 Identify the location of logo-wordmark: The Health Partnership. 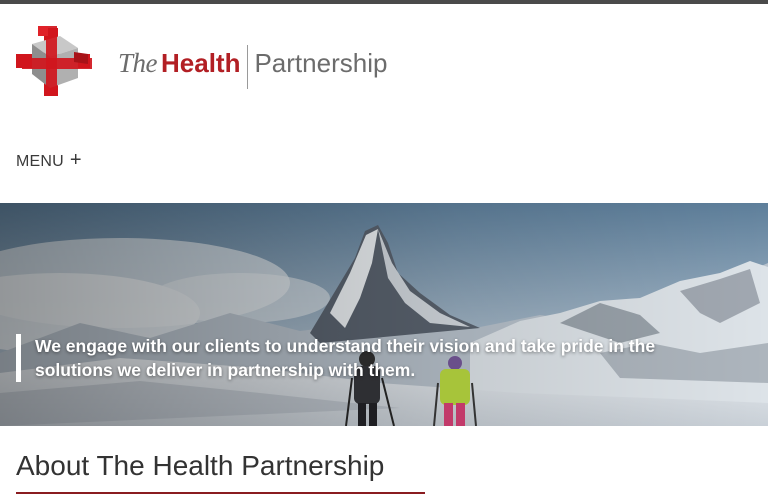
(253, 67).